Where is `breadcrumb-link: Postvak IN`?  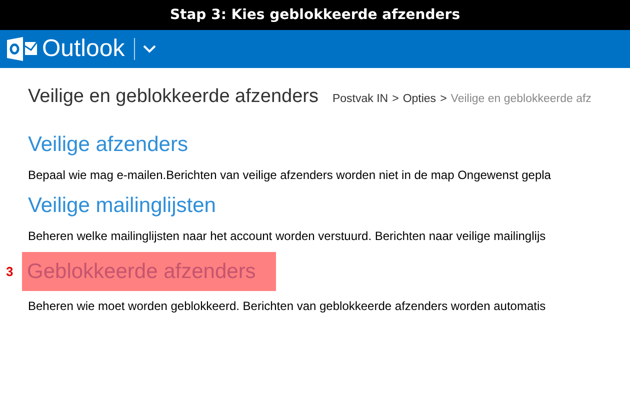 breadcrumb-link: Postvak IN is located at coordinates (360, 99).